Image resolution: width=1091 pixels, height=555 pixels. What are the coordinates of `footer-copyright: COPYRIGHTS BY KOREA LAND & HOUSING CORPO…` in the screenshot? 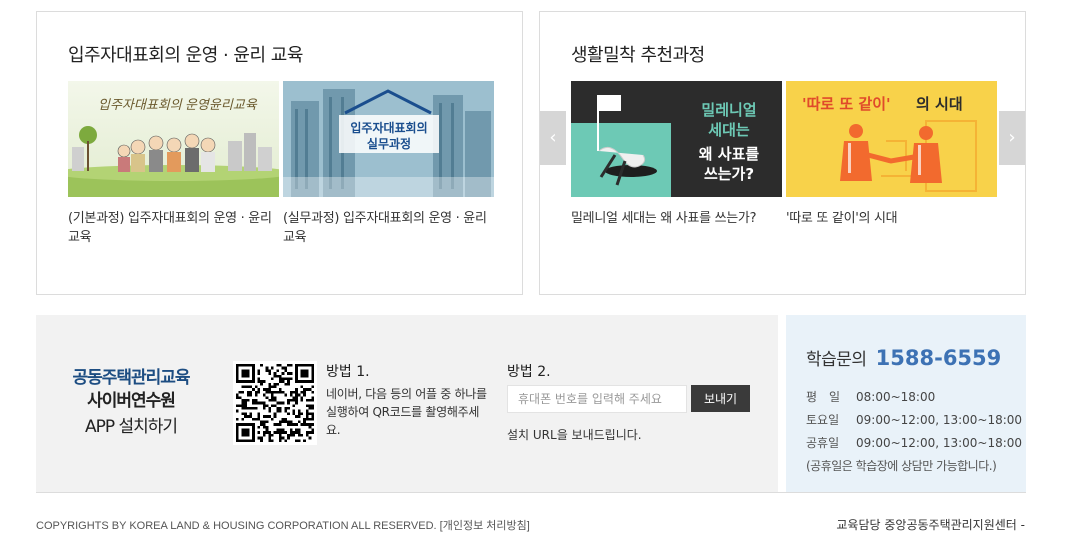 It's located at (283, 525).